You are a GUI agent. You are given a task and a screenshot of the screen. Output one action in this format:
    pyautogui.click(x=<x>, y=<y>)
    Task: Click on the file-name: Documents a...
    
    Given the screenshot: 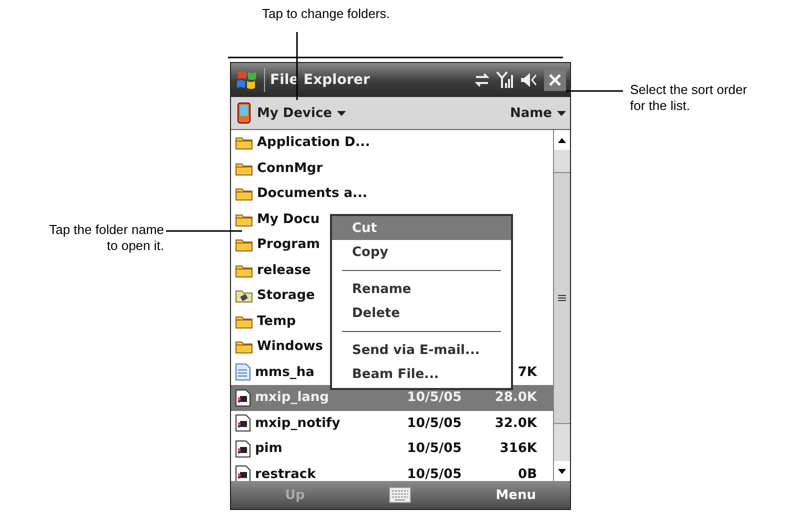 What is the action you would take?
    pyautogui.click(x=312, y=194)
    